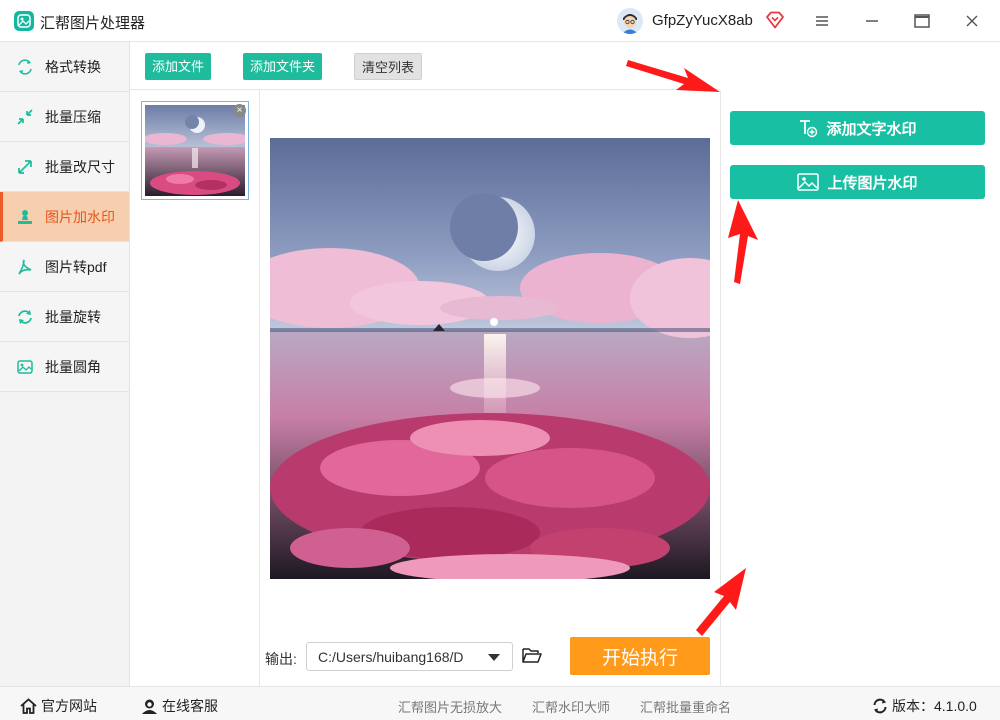  Describe the element at coordinates (25, 267) in the screenshot. I see `pdf-icon` at that location.